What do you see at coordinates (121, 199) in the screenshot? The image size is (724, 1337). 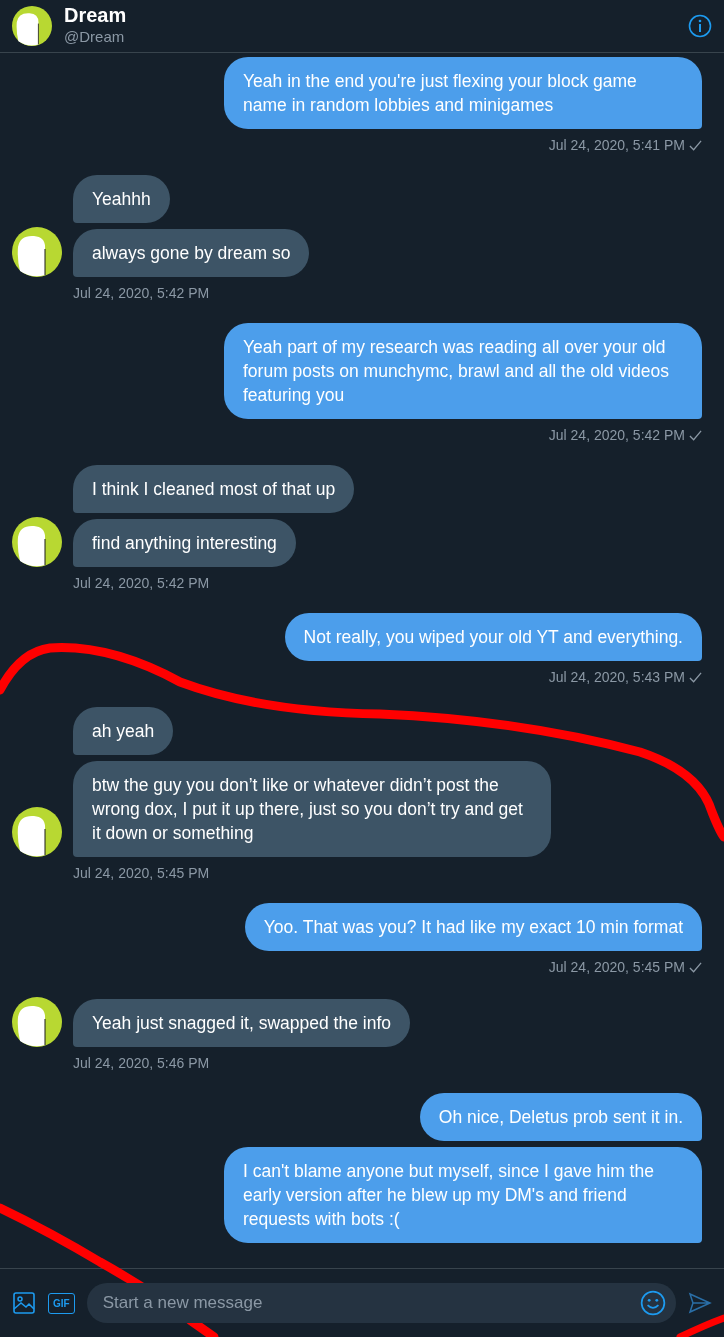 I see `message-bubble: Yeahhh` at bounding box center [121, 199].